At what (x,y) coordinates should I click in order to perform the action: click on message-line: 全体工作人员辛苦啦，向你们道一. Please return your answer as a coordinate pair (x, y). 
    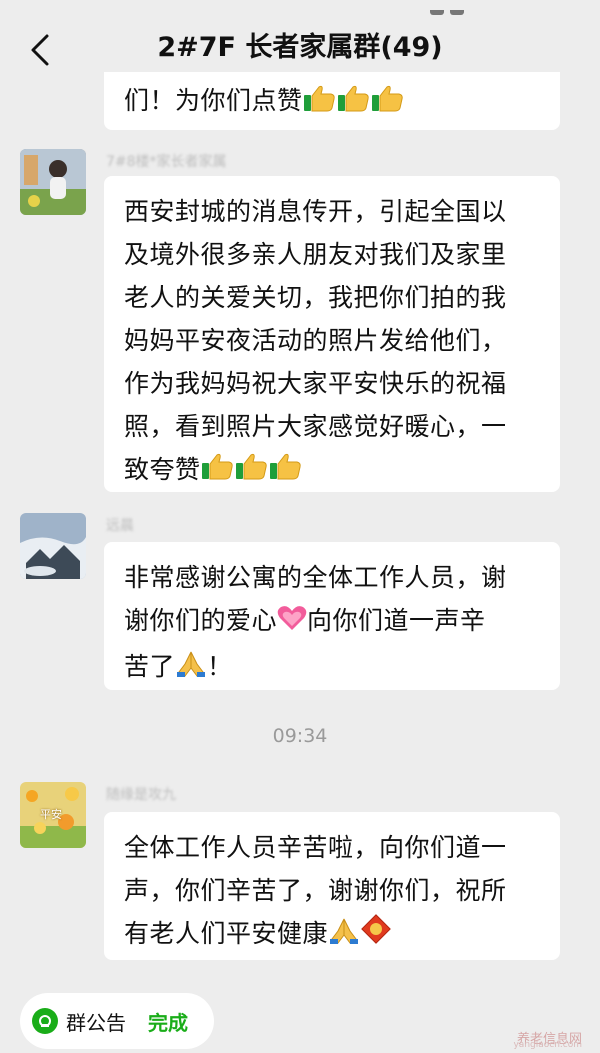
    Looking at the image, I should click on (315, 847).